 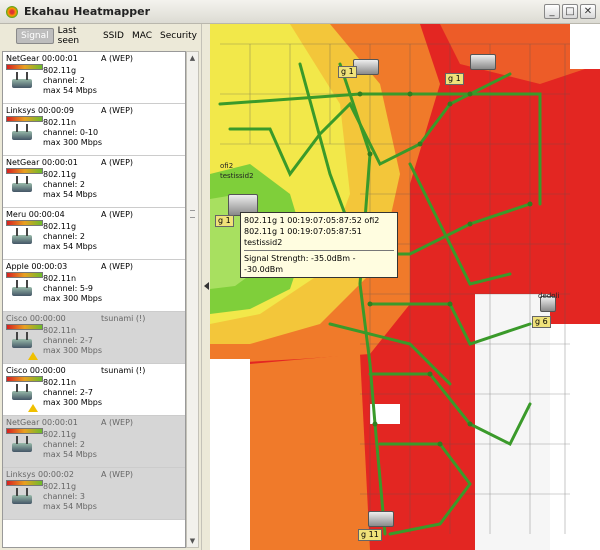 I want to click on ap-name-label: ofi2, so click(x=227, y=166).